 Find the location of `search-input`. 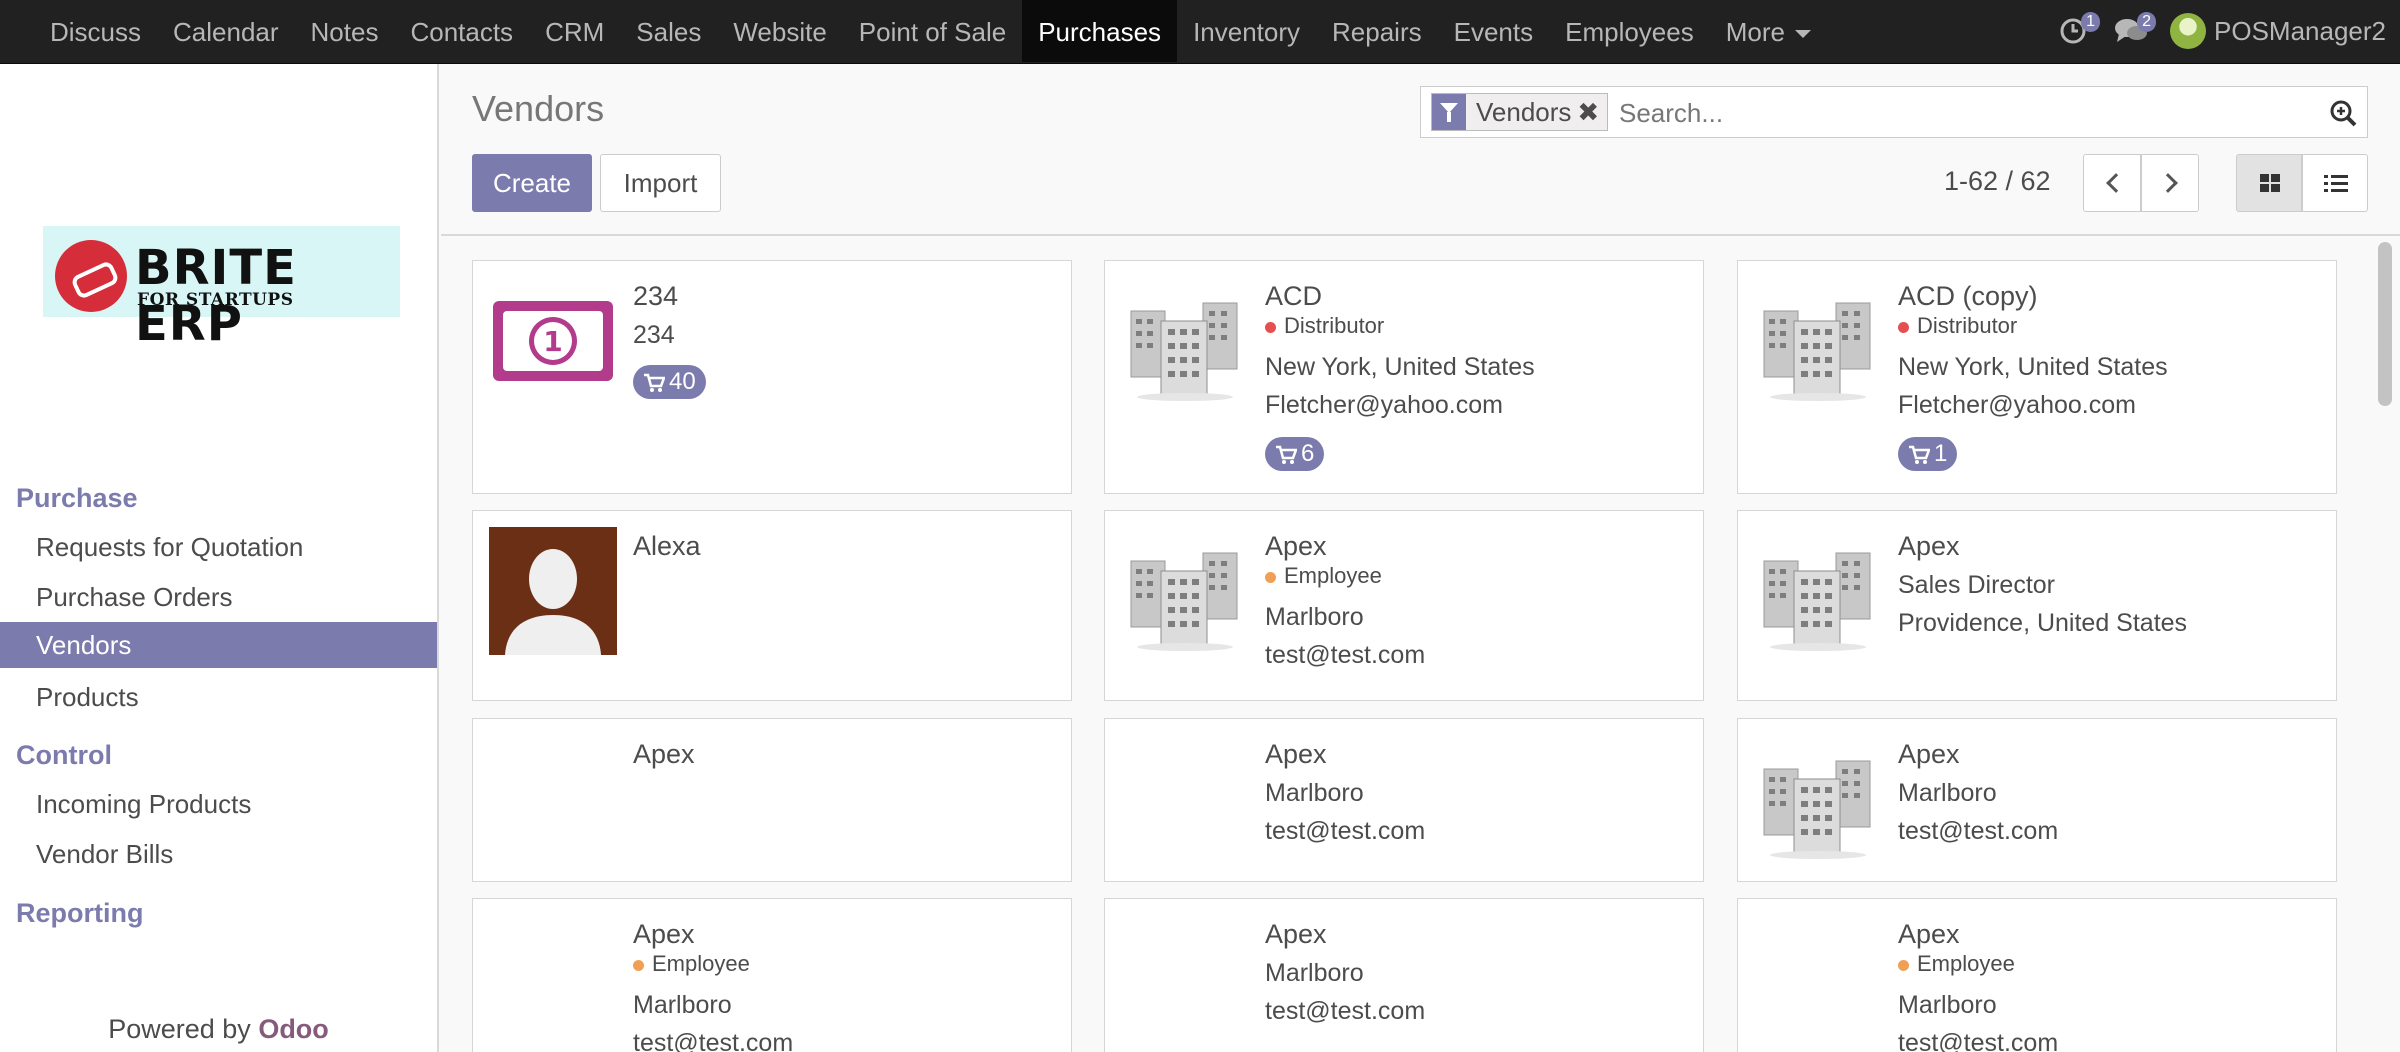

search-input is located at coordinates (1959, 113).